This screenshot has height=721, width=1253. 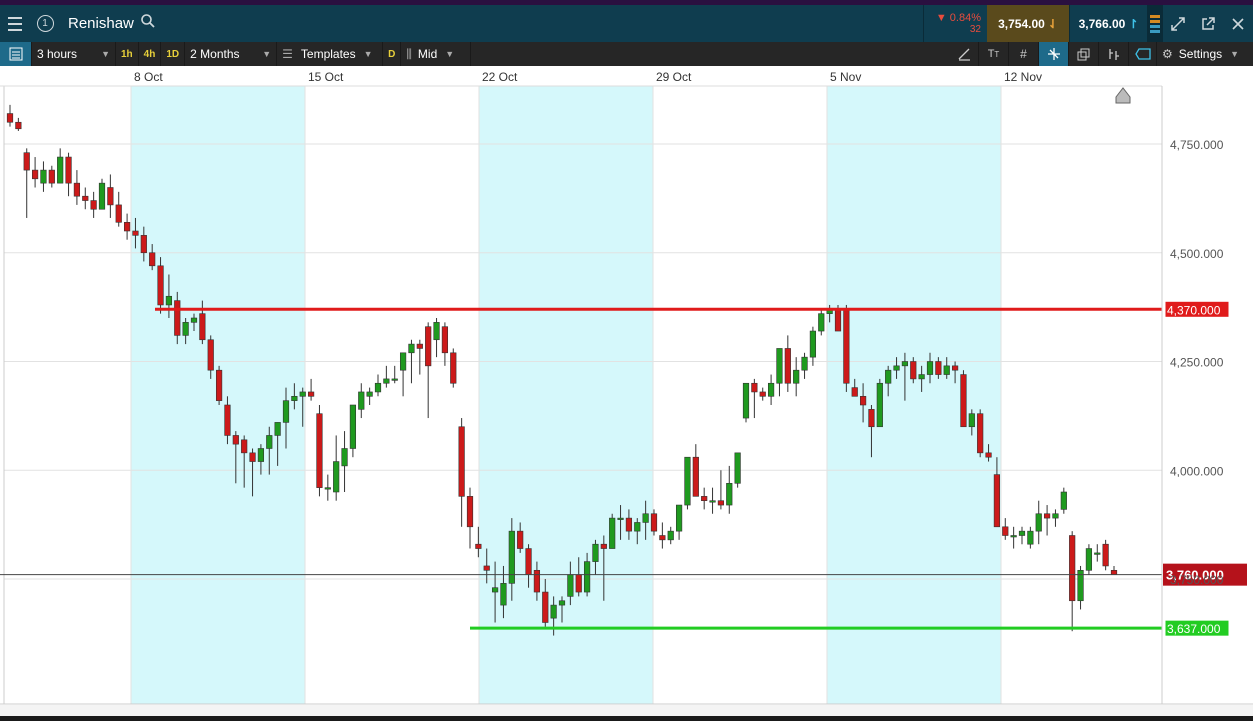 I want to click on search-icon, so click(x=148, y=23).